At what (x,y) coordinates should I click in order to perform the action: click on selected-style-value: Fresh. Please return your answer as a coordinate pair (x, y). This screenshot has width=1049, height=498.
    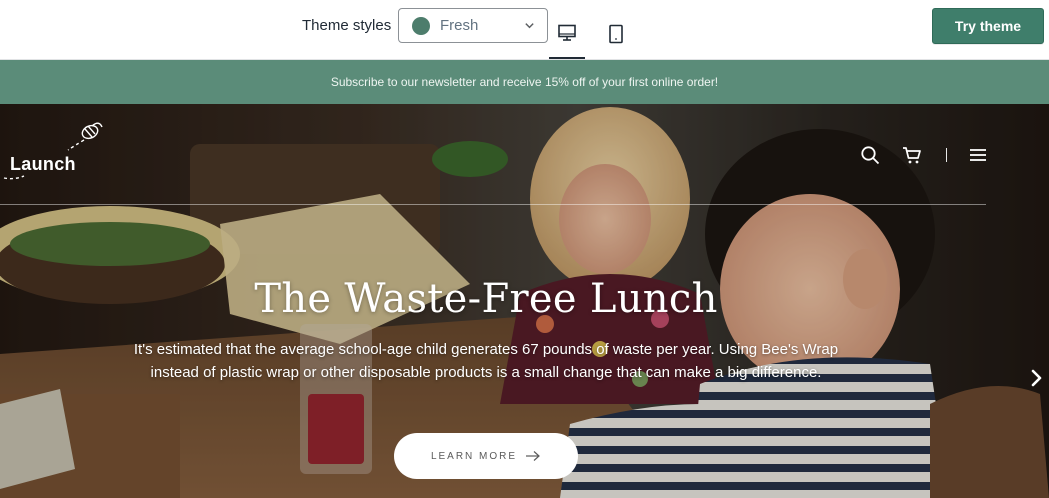
    Looking at the image, I should click on (459, 25).